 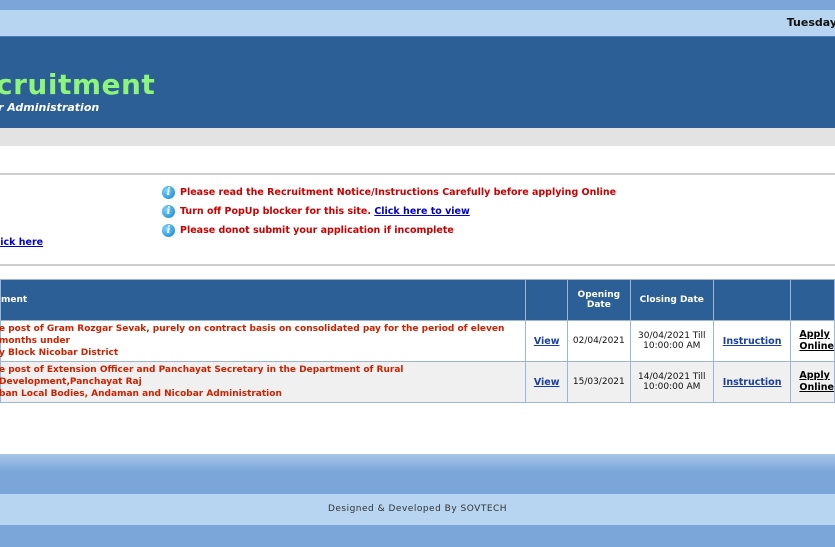 I want to click on footer: Designed & Developed By SOVTECH, so click(x=417, y=509).